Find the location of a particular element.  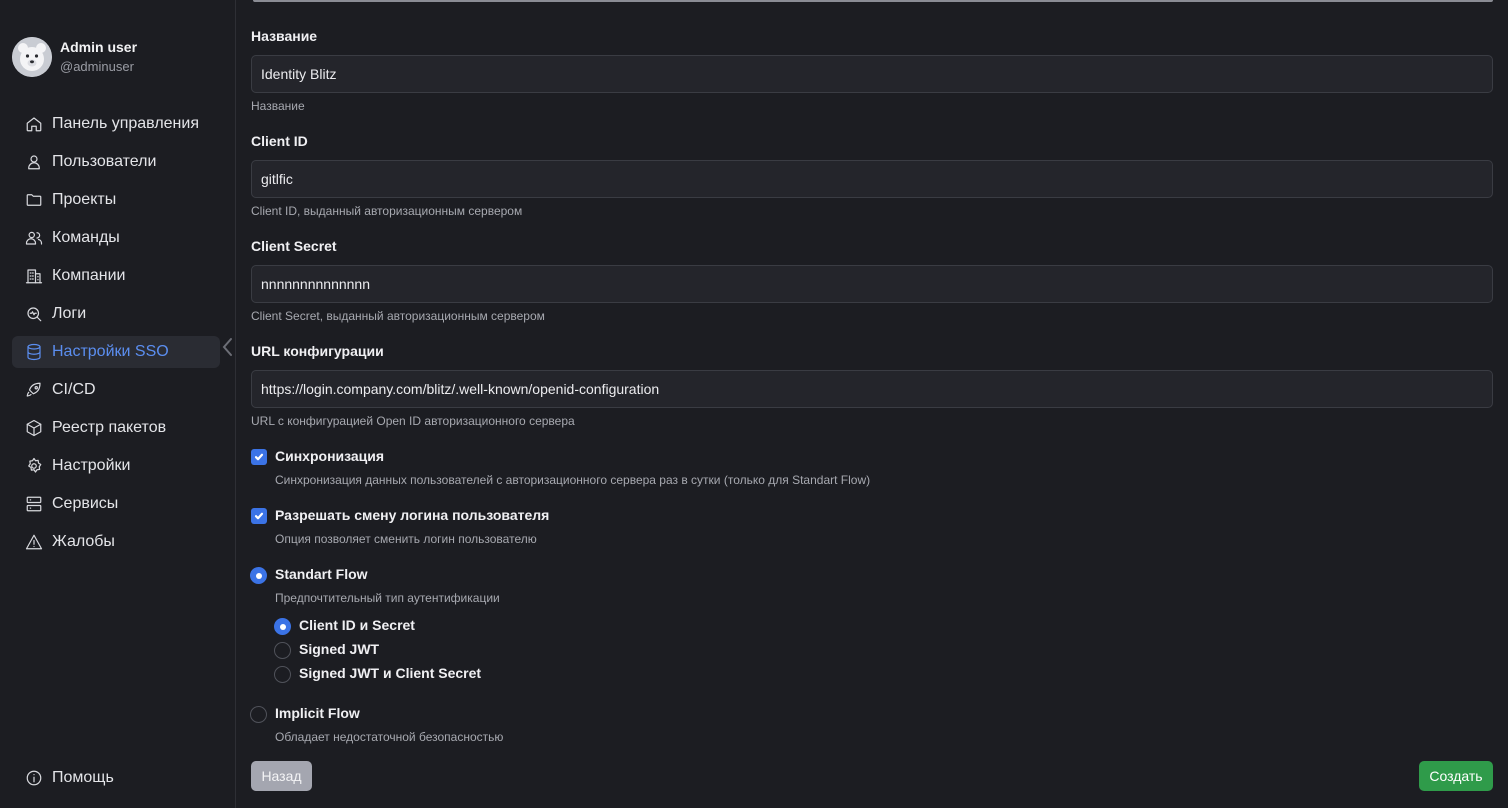

sidebar-item-package-registry: Реестр пакетов is located at coordinates (116, 428).